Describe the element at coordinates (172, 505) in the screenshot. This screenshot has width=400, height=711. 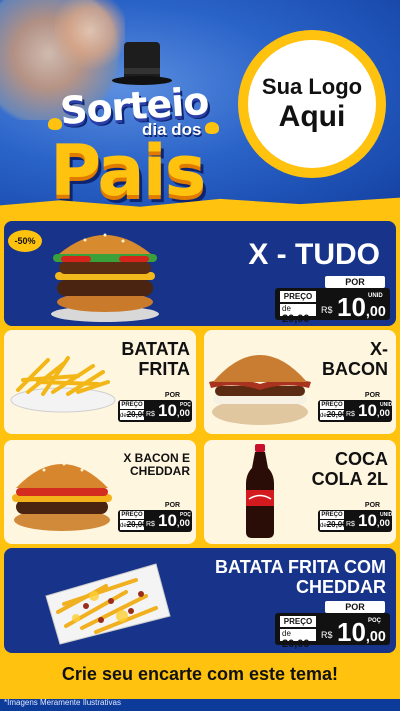
I see `item-2-por: POR` at that location.